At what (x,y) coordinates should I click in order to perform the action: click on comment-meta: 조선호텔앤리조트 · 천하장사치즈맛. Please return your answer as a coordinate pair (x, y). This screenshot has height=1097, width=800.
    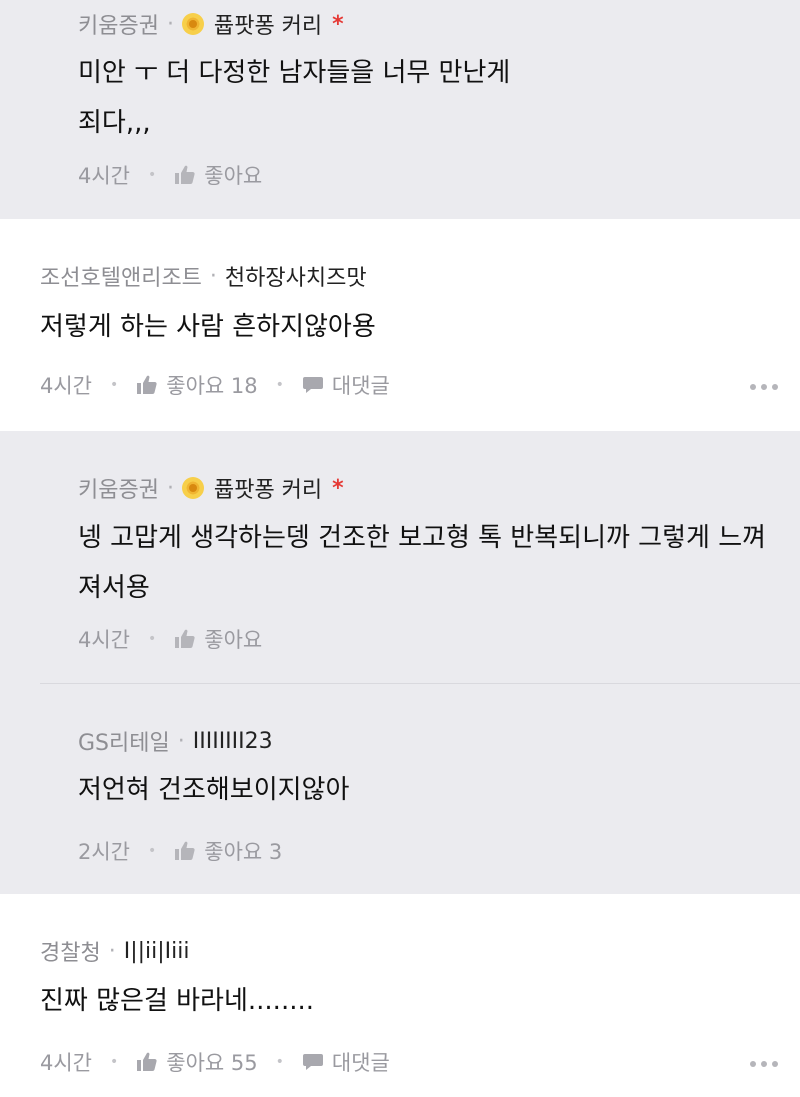
    Looking at the image, I should click on (203, 276).